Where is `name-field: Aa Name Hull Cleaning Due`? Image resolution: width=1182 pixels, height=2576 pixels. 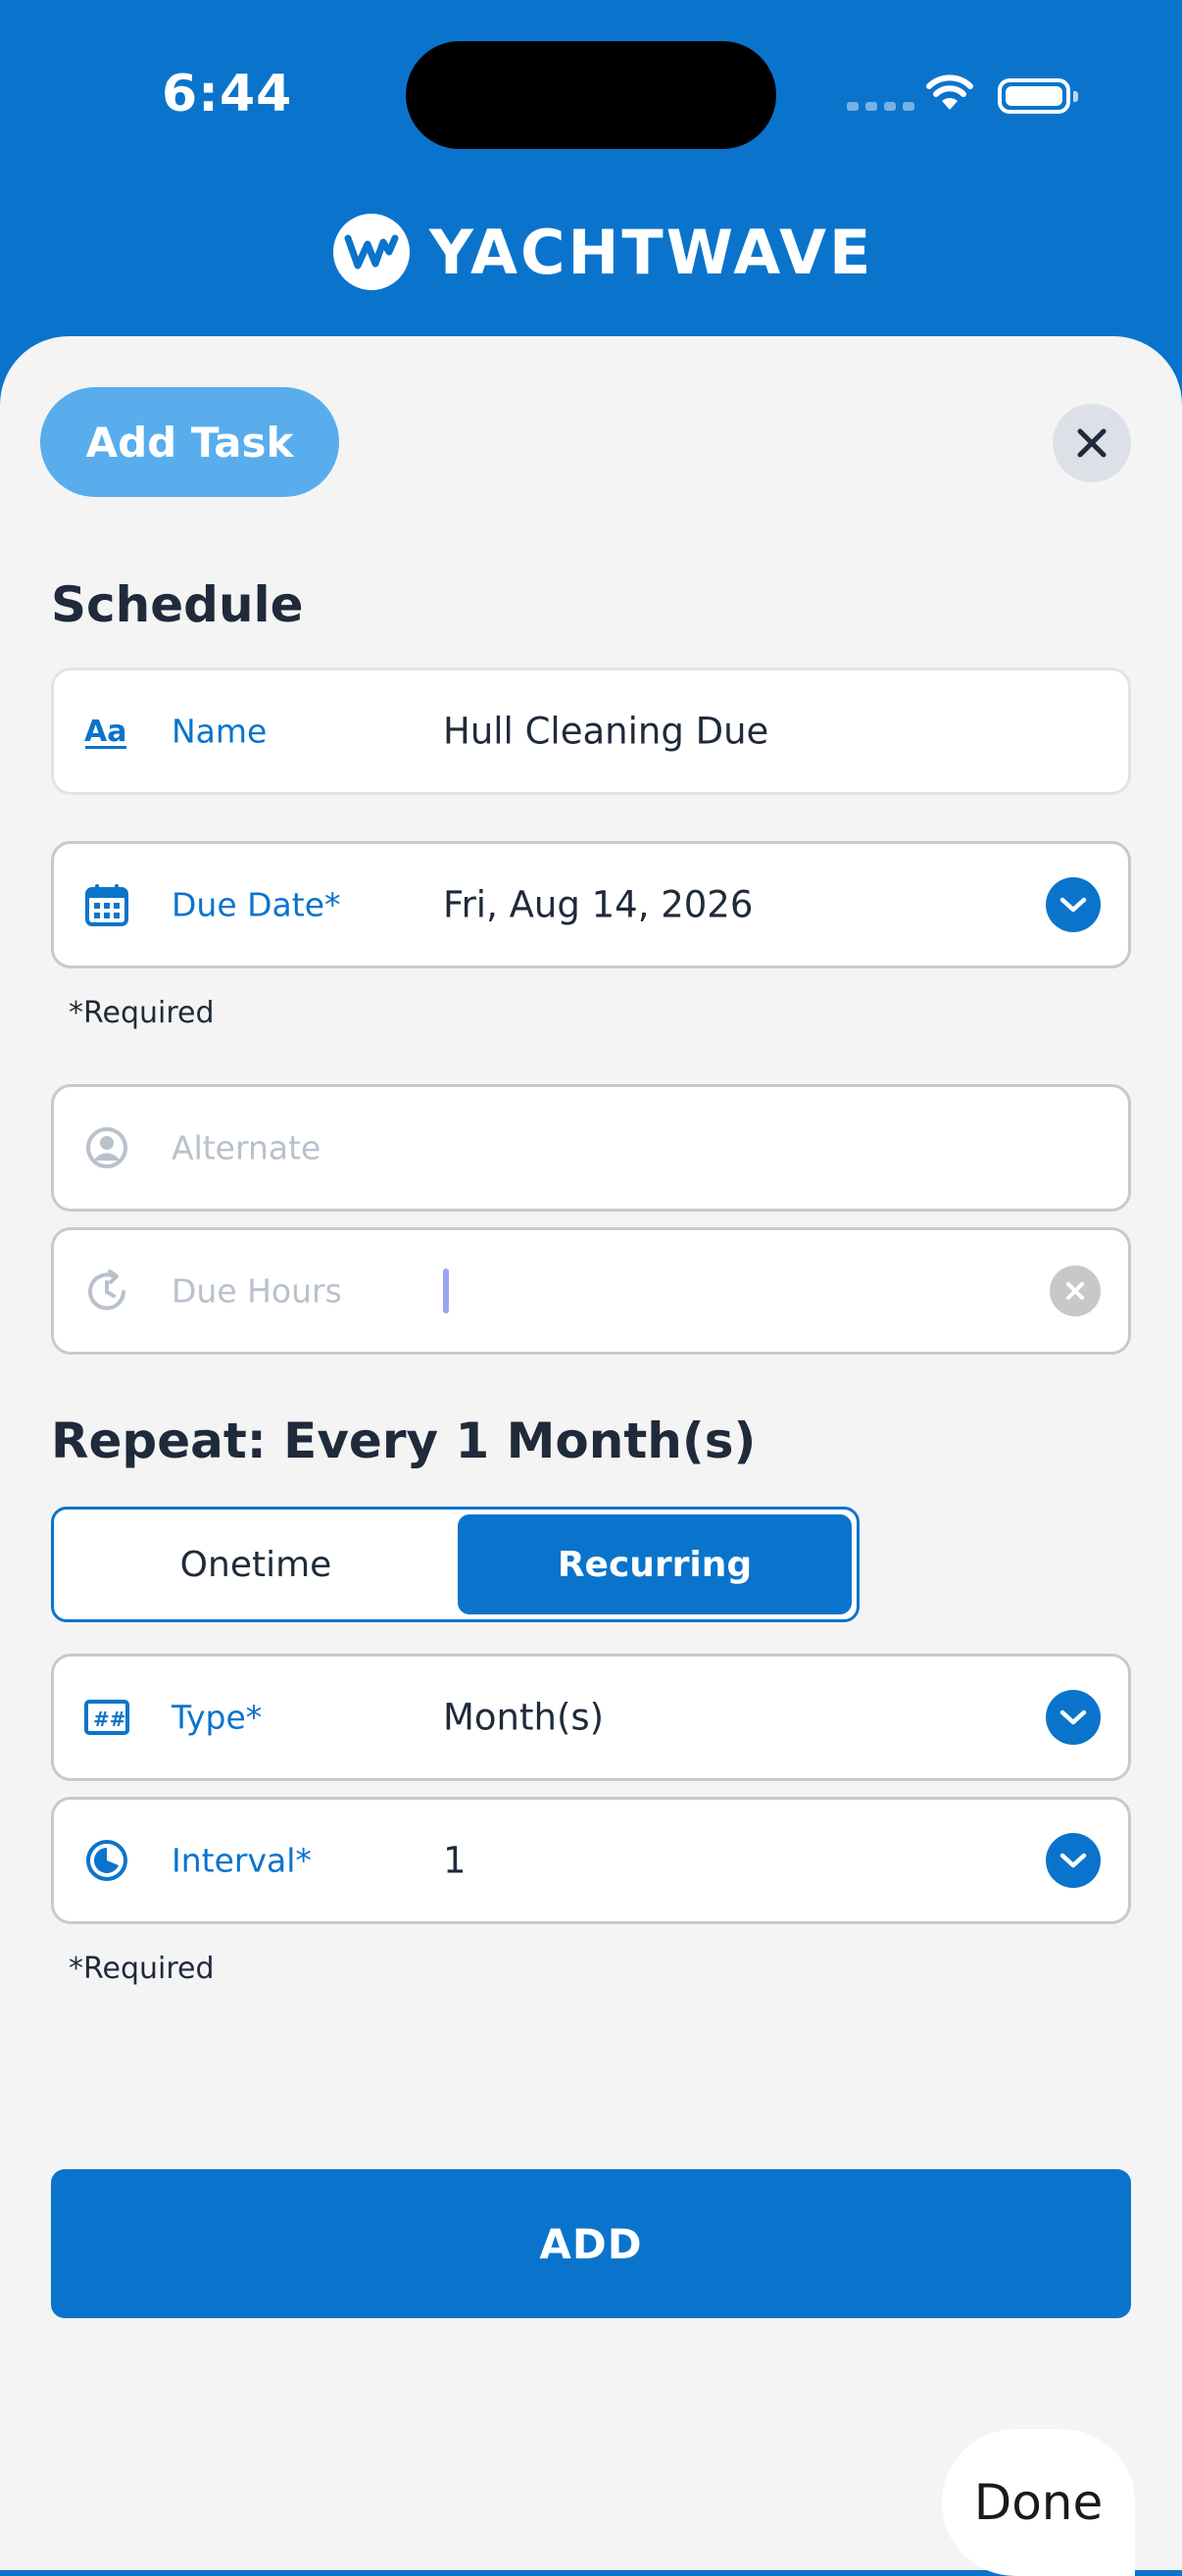
name-field: Aa Name Hull Cleaning Due is located at coordinates (591, 731).